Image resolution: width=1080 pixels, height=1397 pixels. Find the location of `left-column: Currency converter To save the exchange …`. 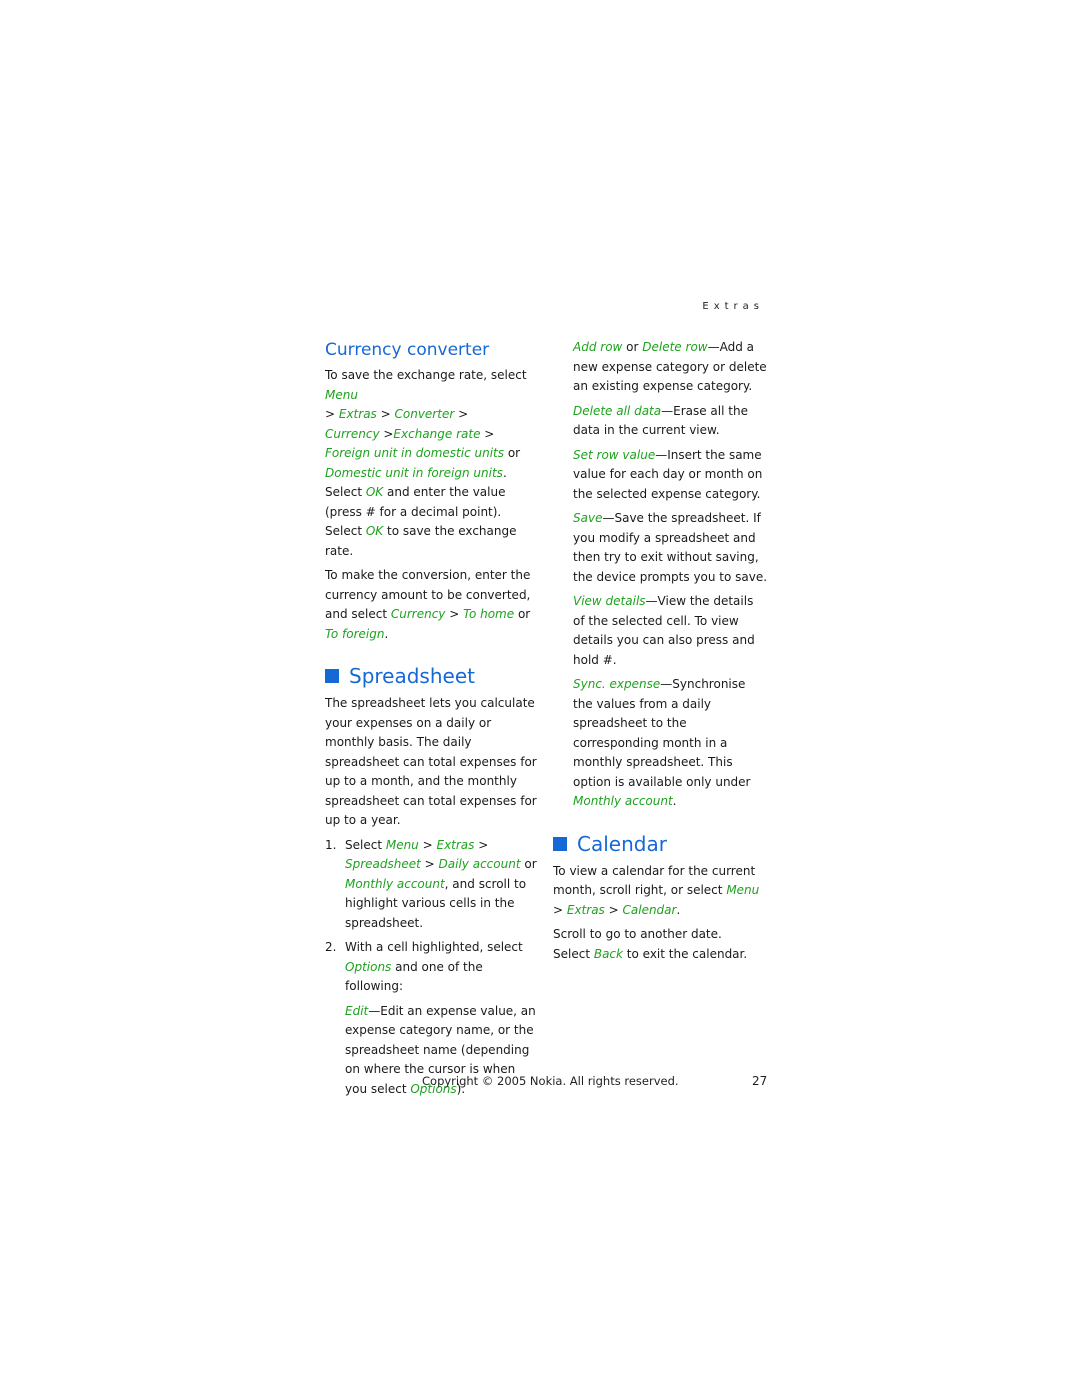

left-column: Currency converter To save the exchange … is located at coordinates (432, 721).